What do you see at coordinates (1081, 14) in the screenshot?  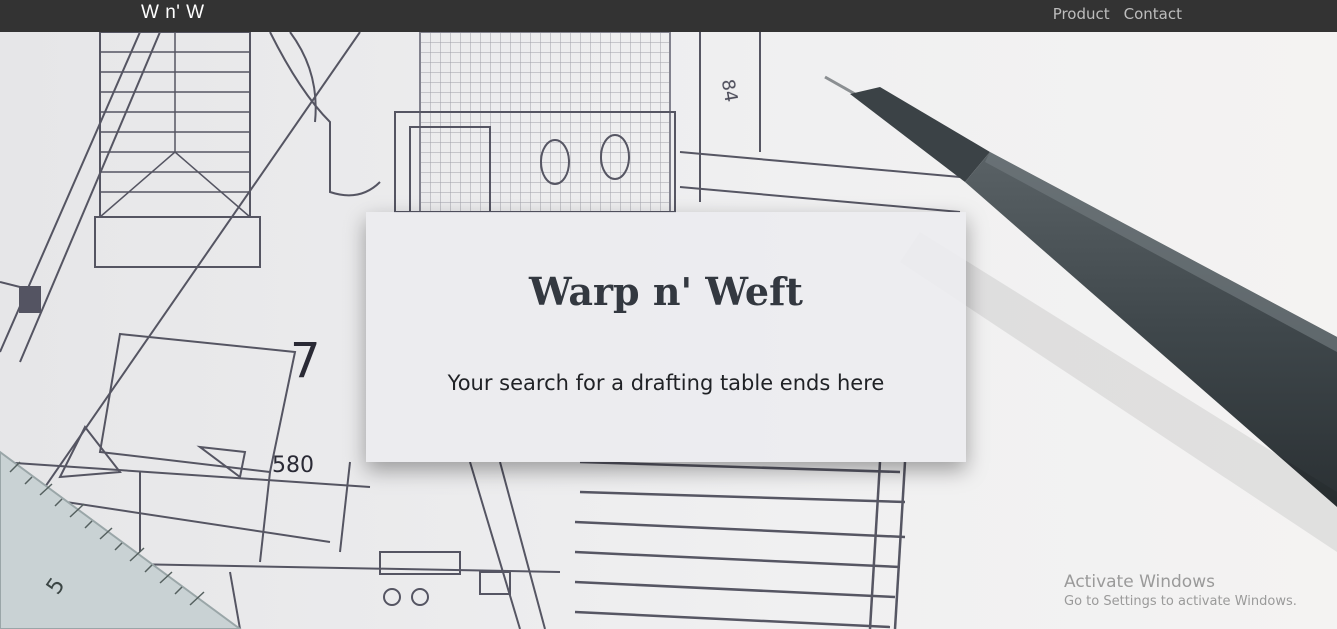 I see `nav-link-product: Product` at bounding box center [1081, 14].